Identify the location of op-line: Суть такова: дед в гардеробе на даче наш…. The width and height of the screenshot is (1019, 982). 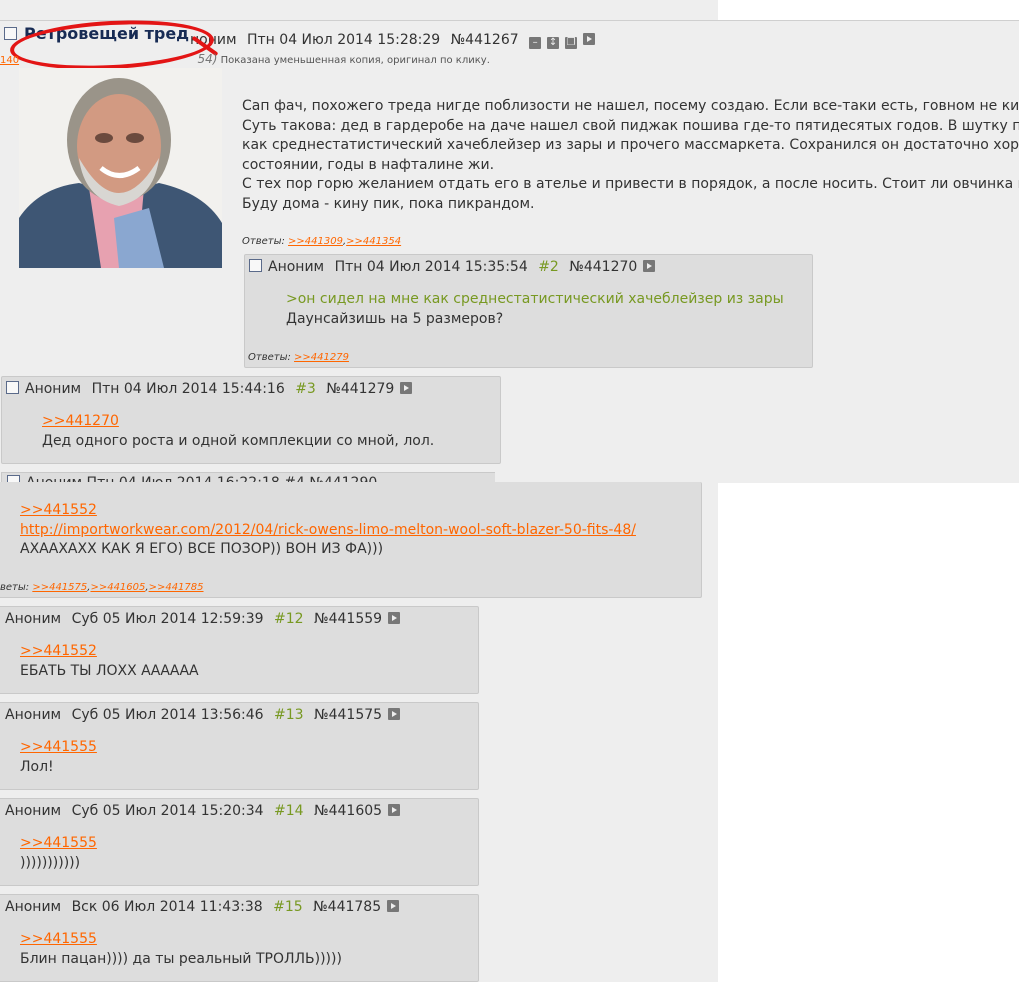
(630, 125).